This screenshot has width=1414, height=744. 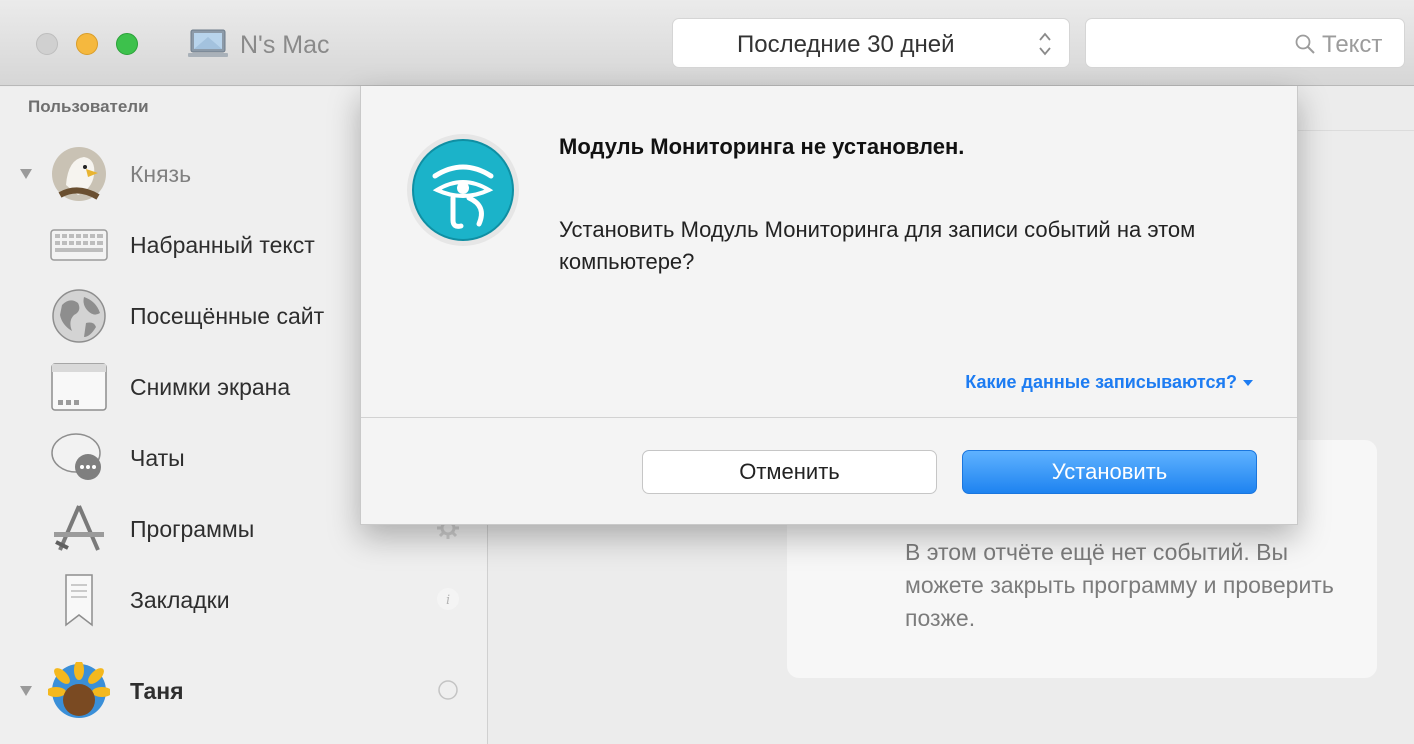 I want to click on globe-icon, so click(x=79, y=316).